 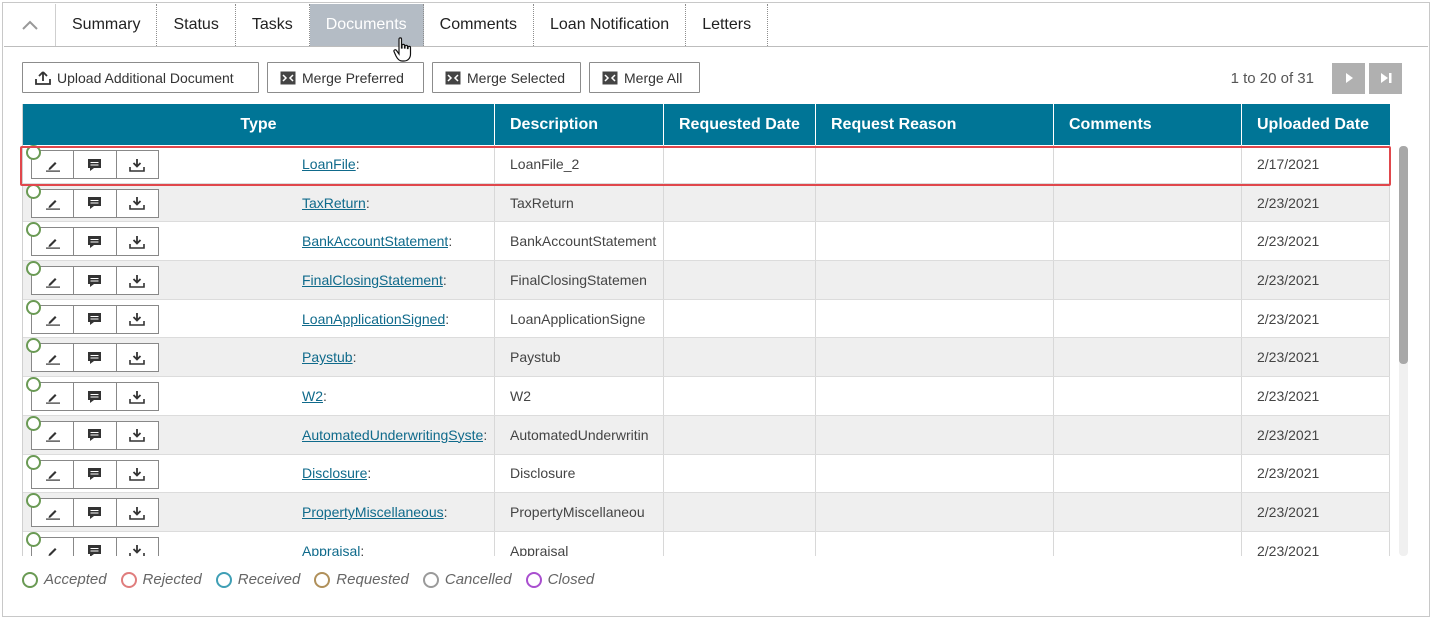 I want to click on merge-all-button: Merge All, so click(x=644, y=77).